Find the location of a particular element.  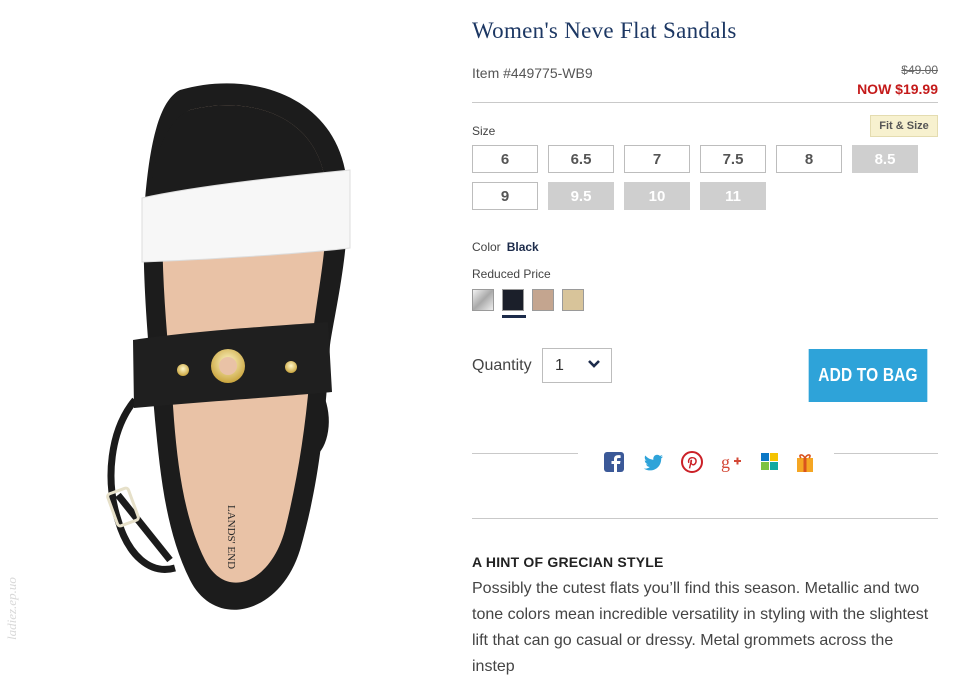

quantity-select: 1 is located at coordinates (577, 365).